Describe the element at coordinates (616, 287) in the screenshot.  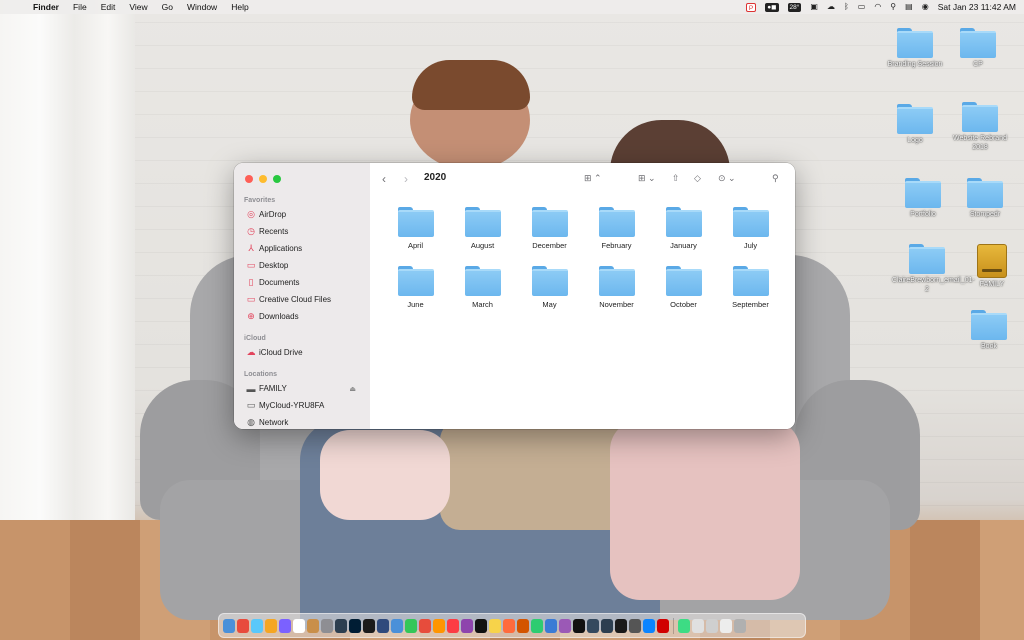
I see `folder-item: November` at that location.